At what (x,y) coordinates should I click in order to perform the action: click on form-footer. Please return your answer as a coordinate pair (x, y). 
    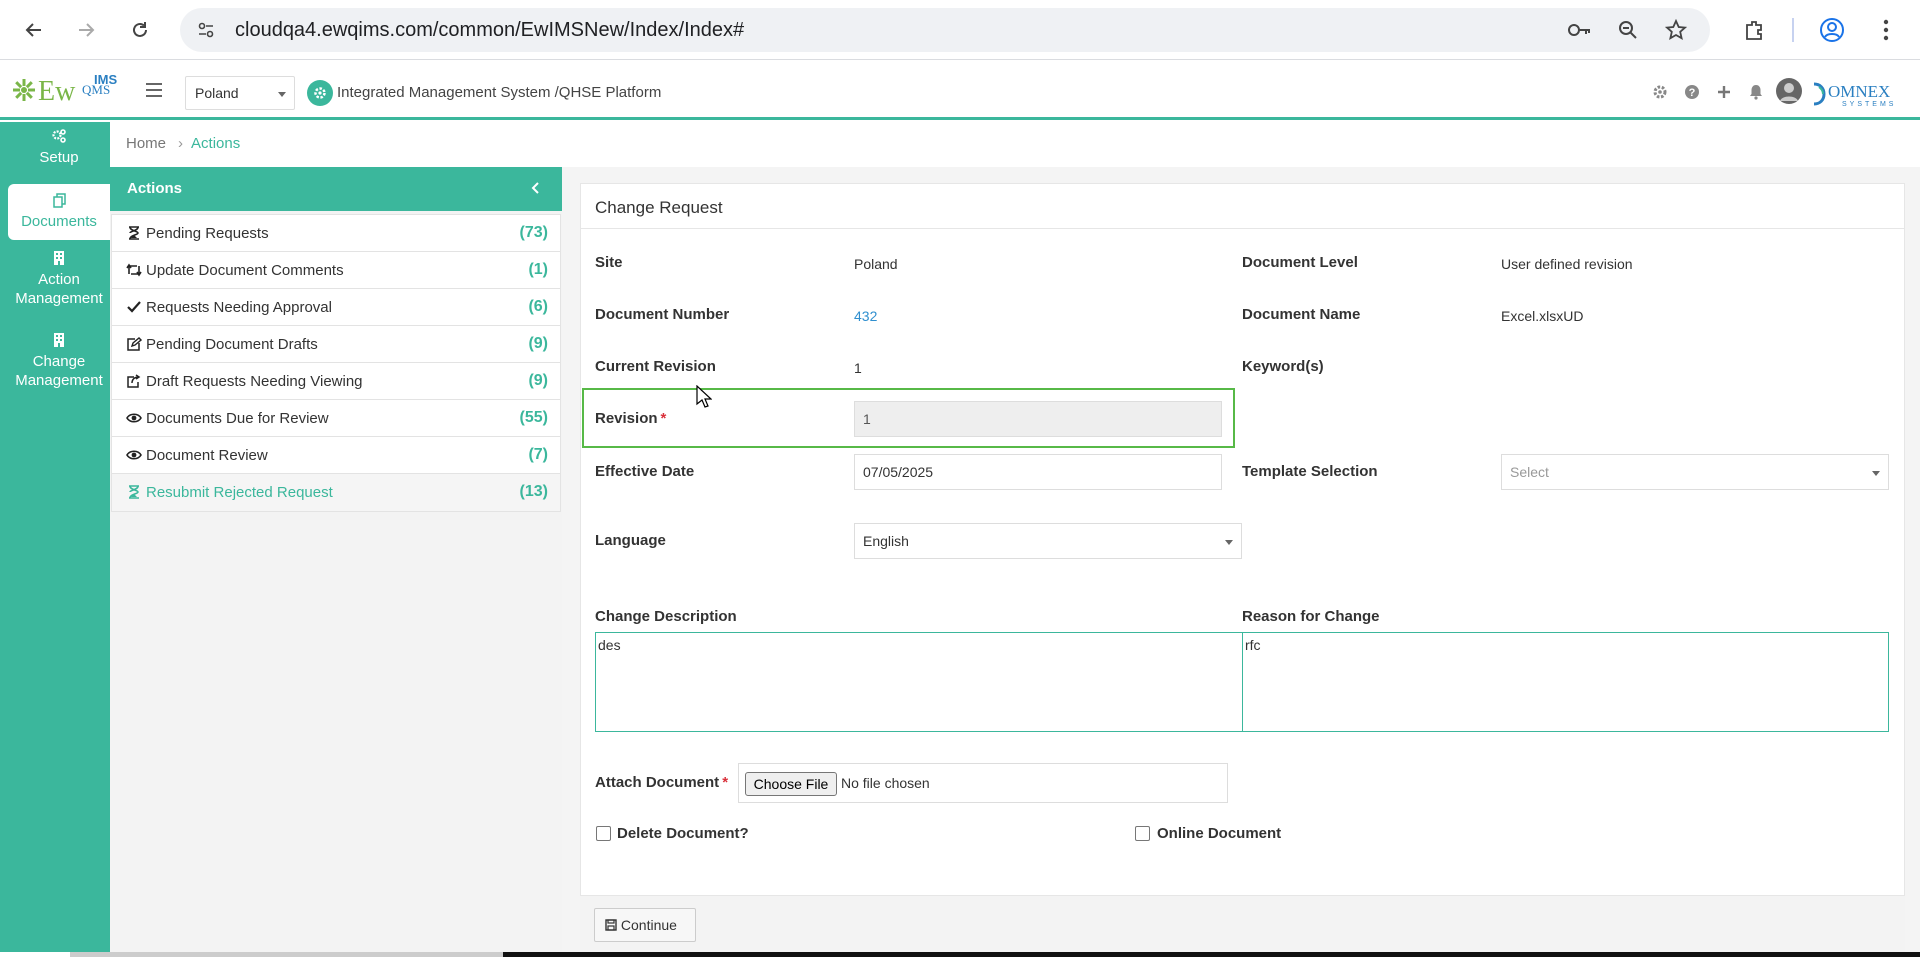
    Looking at the image, I should click on (1242, 923).